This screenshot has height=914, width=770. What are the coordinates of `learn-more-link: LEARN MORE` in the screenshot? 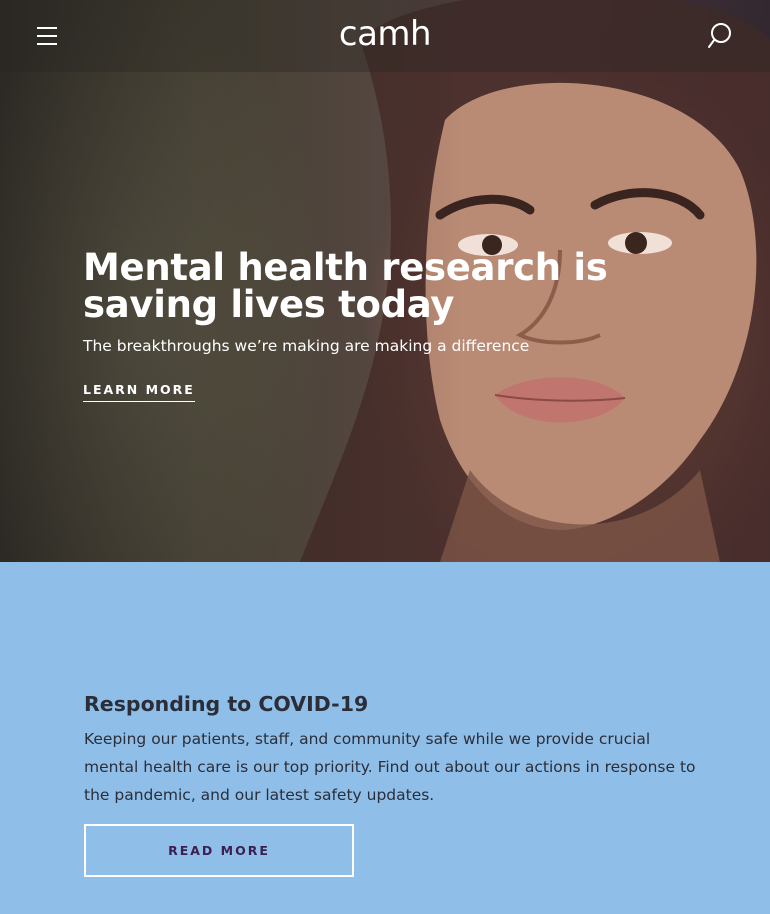 It's located at (139, 392).